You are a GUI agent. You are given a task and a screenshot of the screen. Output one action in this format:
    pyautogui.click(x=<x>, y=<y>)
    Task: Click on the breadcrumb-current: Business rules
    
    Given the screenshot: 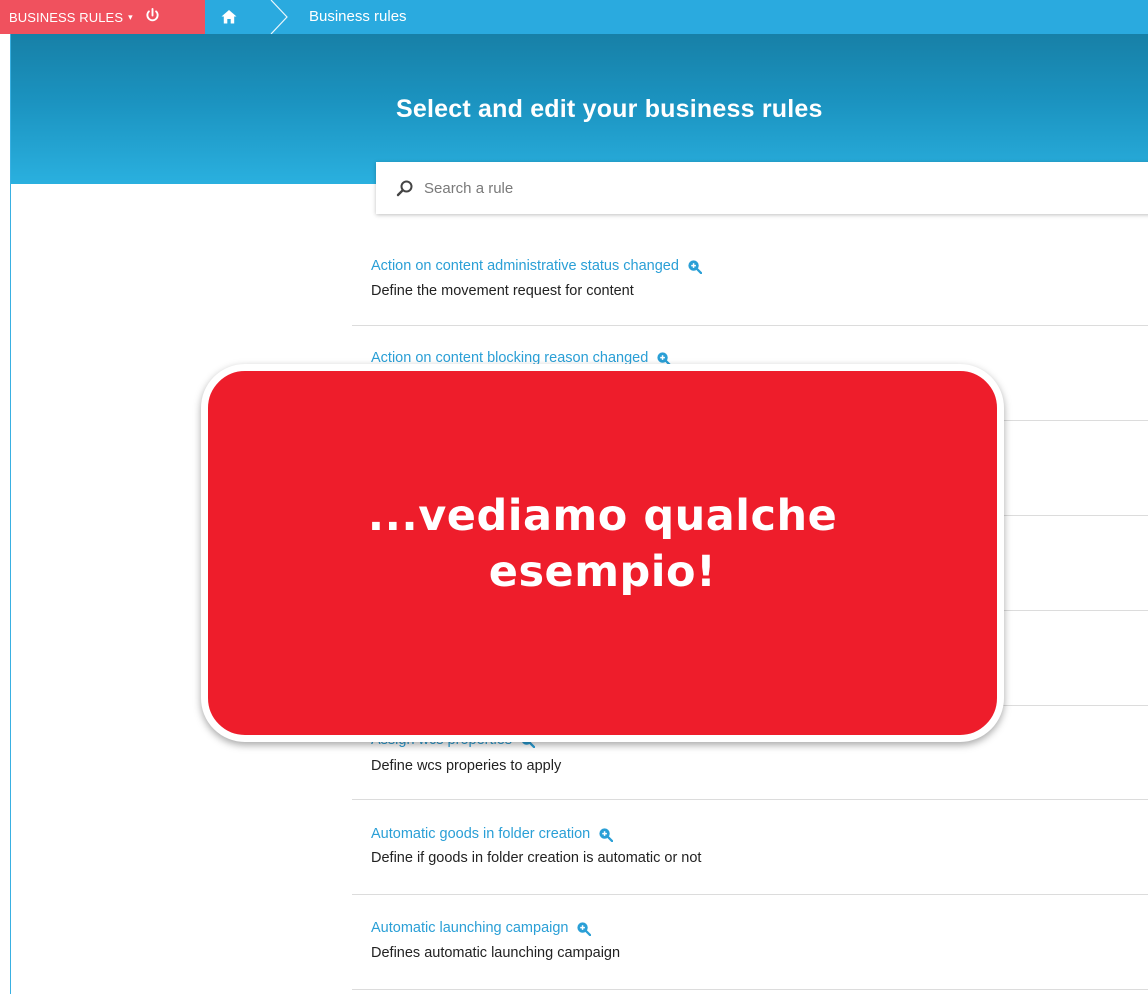 What is the action you would take?
    pyautogui.click(x=358, y=17)
    